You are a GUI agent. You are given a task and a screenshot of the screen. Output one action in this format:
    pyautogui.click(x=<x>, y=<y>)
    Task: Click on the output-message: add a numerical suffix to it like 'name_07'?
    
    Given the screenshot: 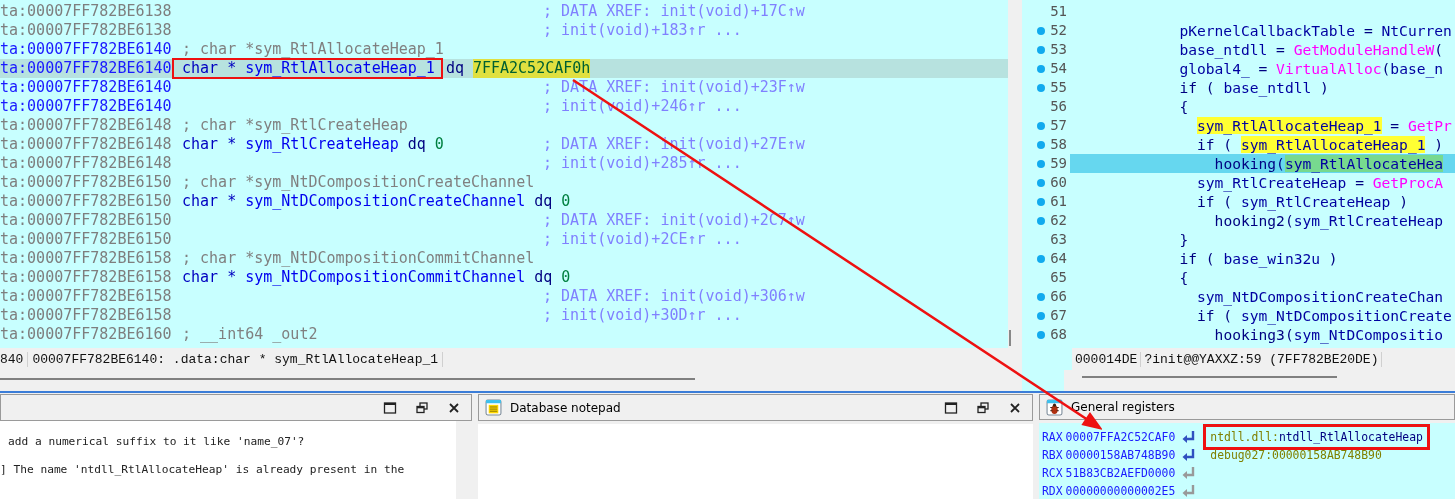 What is the action you would take?
    pyautogui.click(x=156, y=441)
    